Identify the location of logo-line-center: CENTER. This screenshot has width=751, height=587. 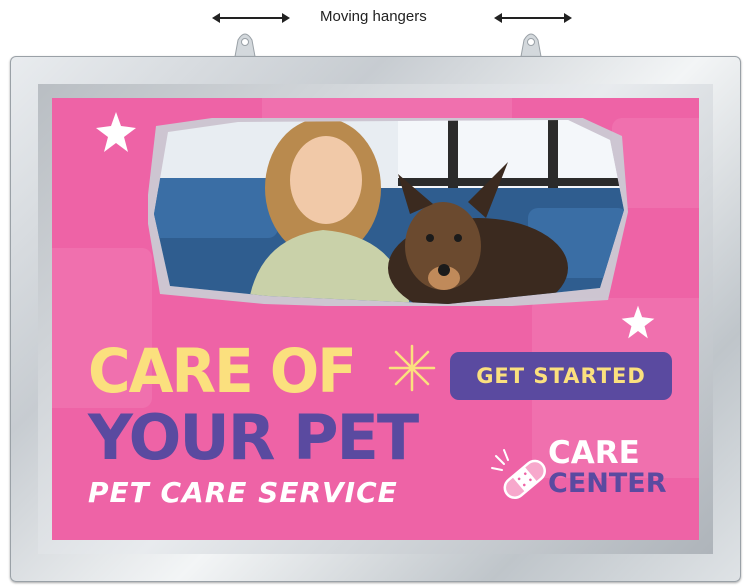
(607, 483).